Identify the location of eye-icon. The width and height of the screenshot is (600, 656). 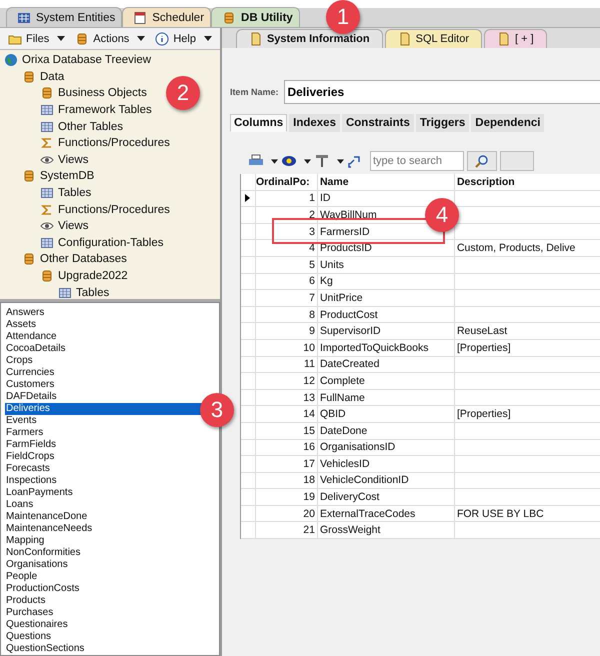
(288, 161).